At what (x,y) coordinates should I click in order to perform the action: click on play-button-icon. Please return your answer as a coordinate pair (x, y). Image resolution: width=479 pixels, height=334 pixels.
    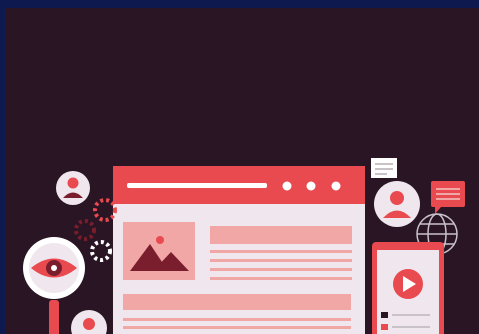
    Looking at the image, I should click on (408, 284).